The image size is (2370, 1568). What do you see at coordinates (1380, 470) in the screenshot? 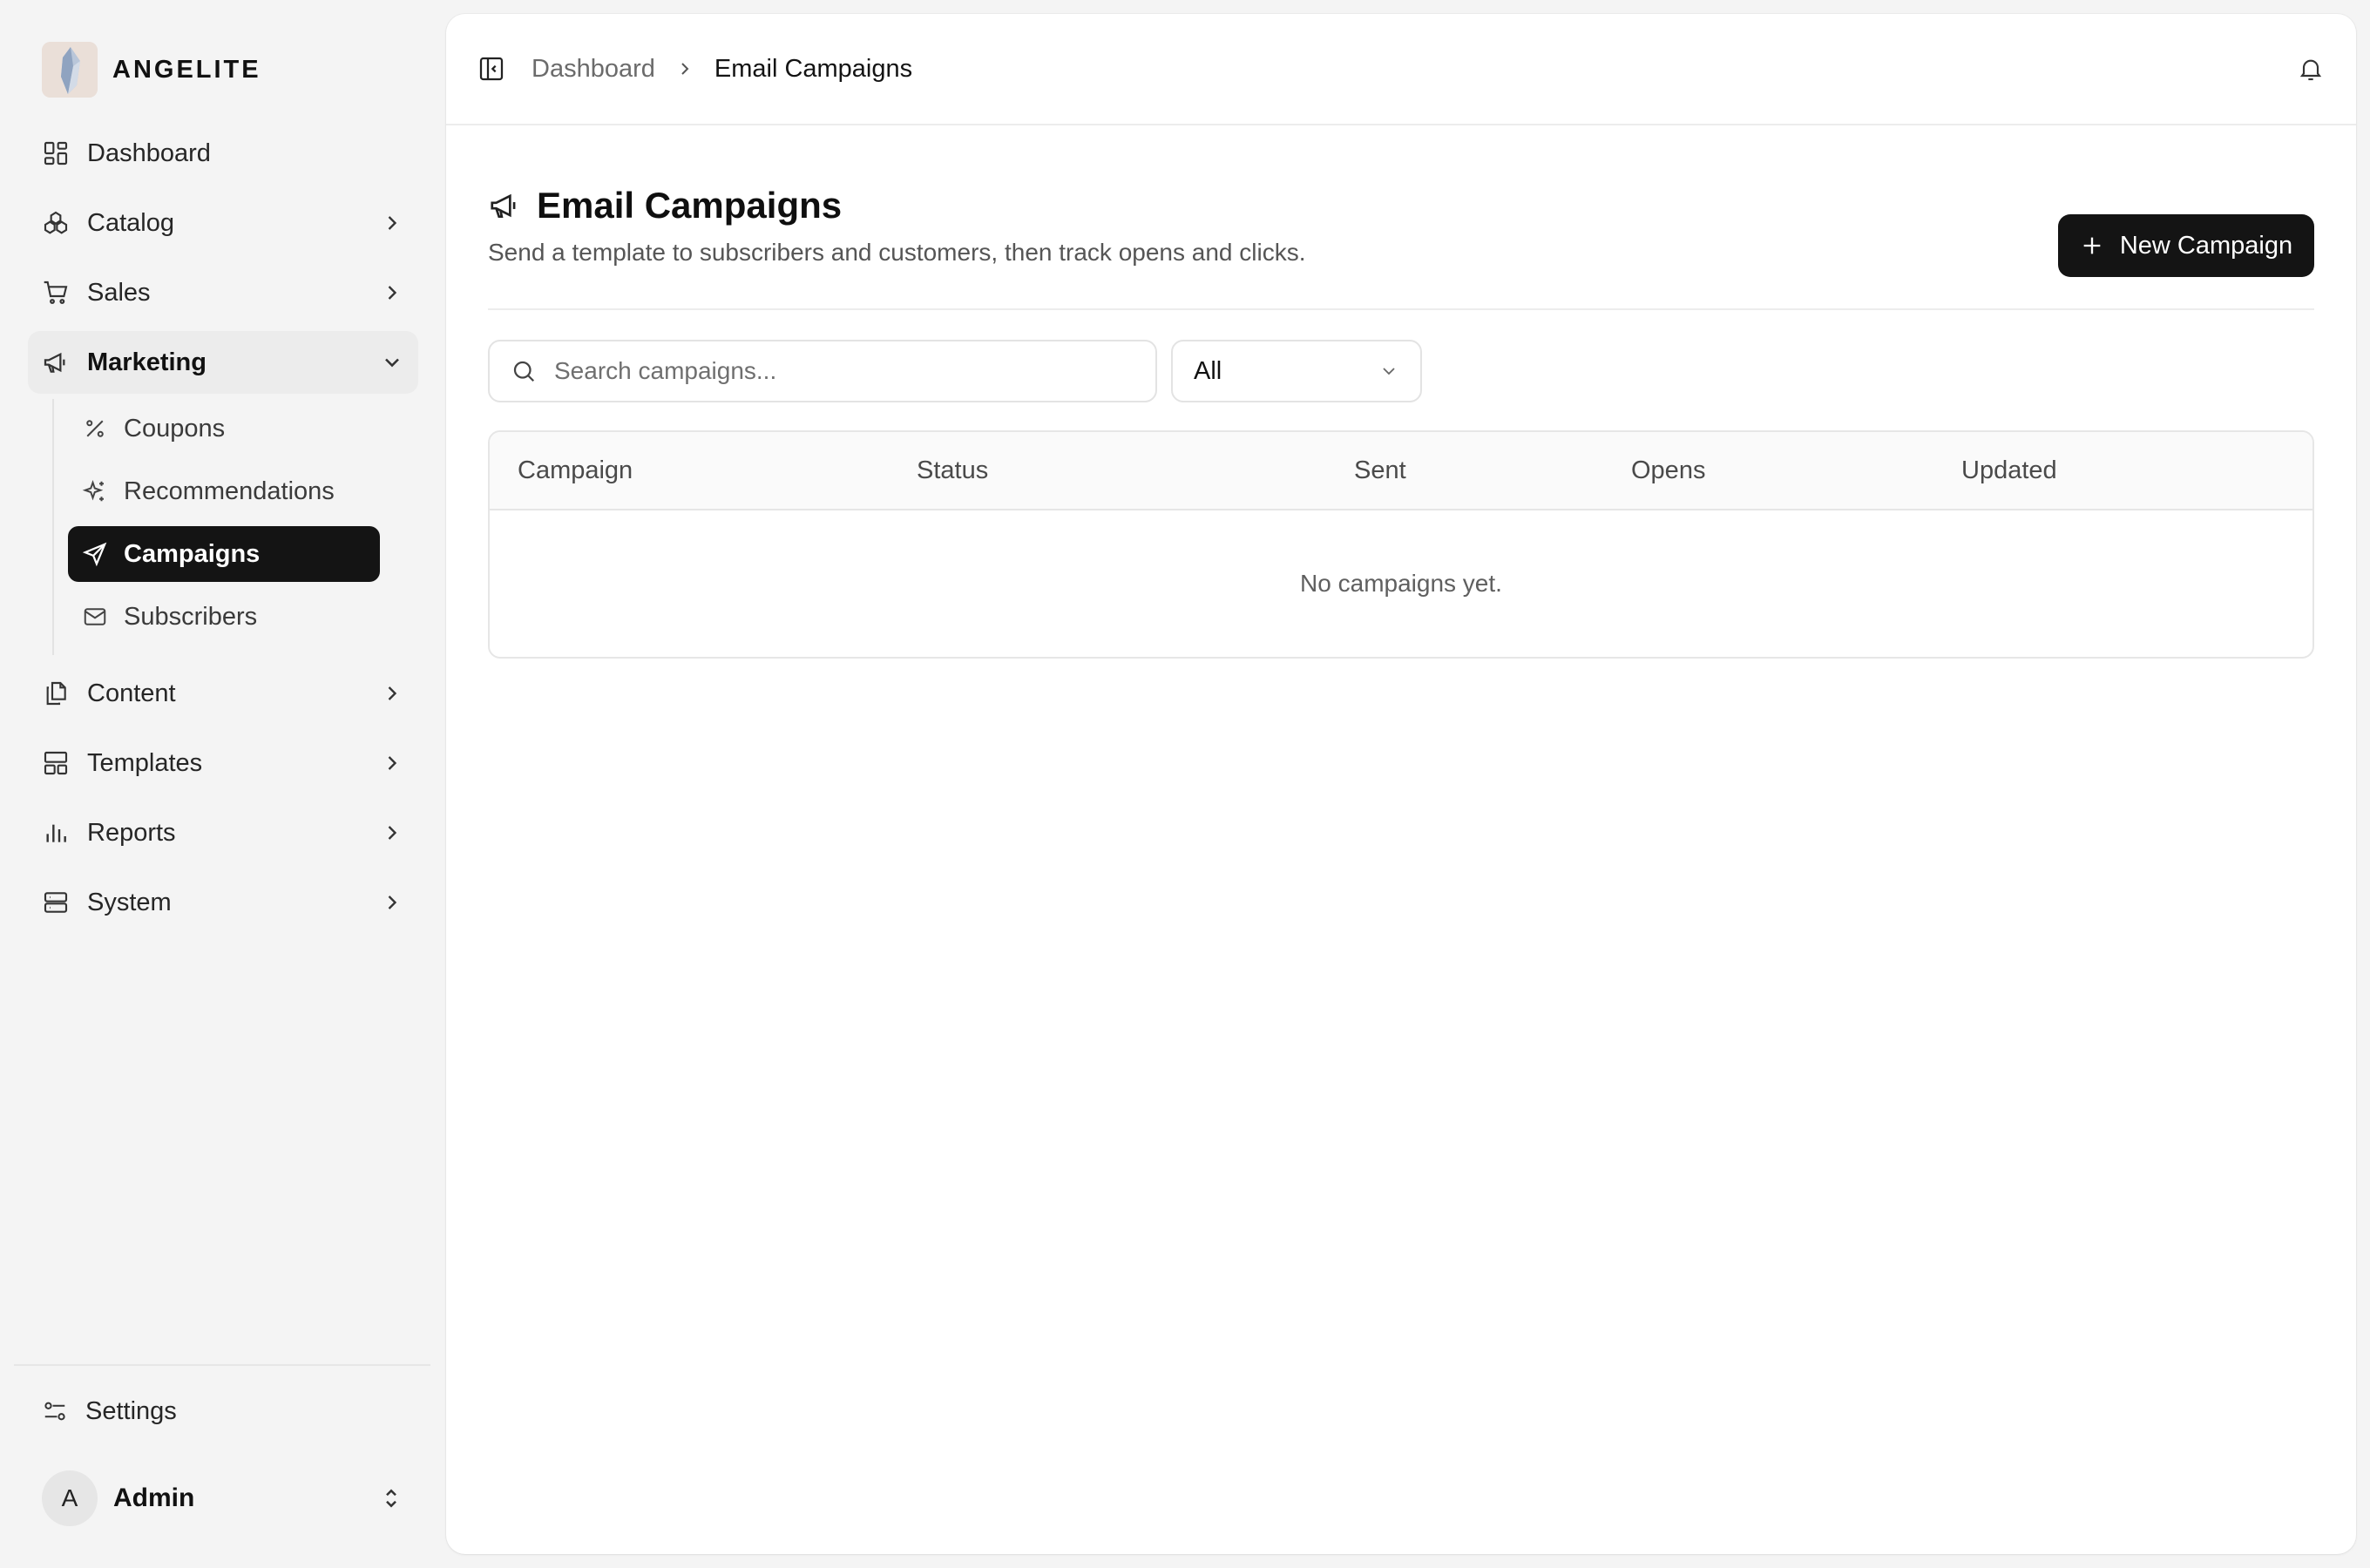
I see `column-header-sent: Sent` at bounding box center [1380, 470].